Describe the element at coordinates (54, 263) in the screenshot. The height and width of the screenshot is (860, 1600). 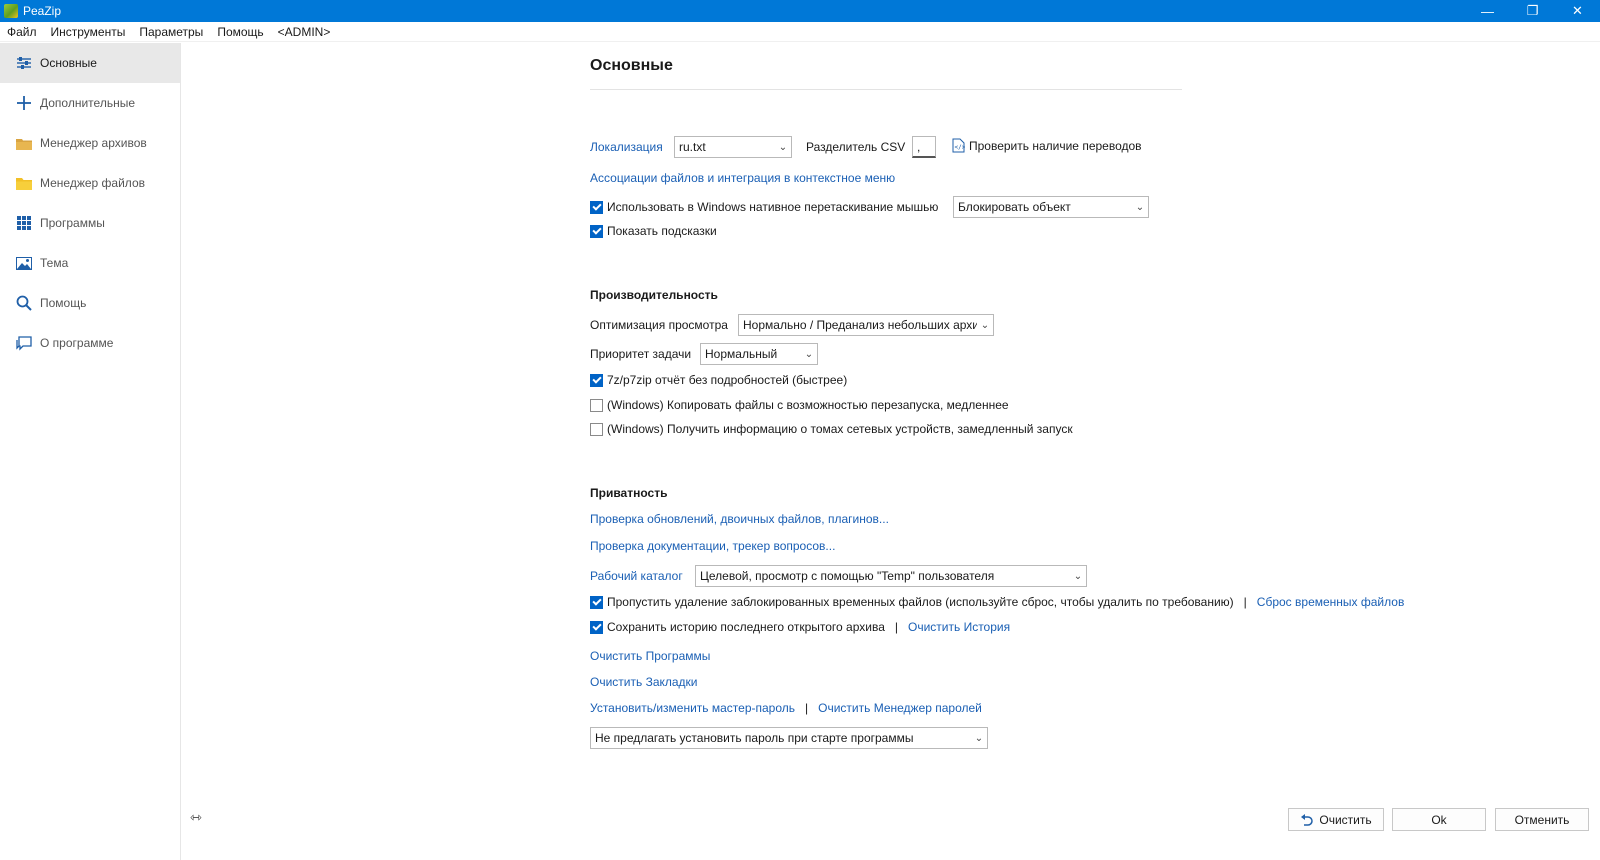
I see `sidebar-item-label: Тема` at that location.